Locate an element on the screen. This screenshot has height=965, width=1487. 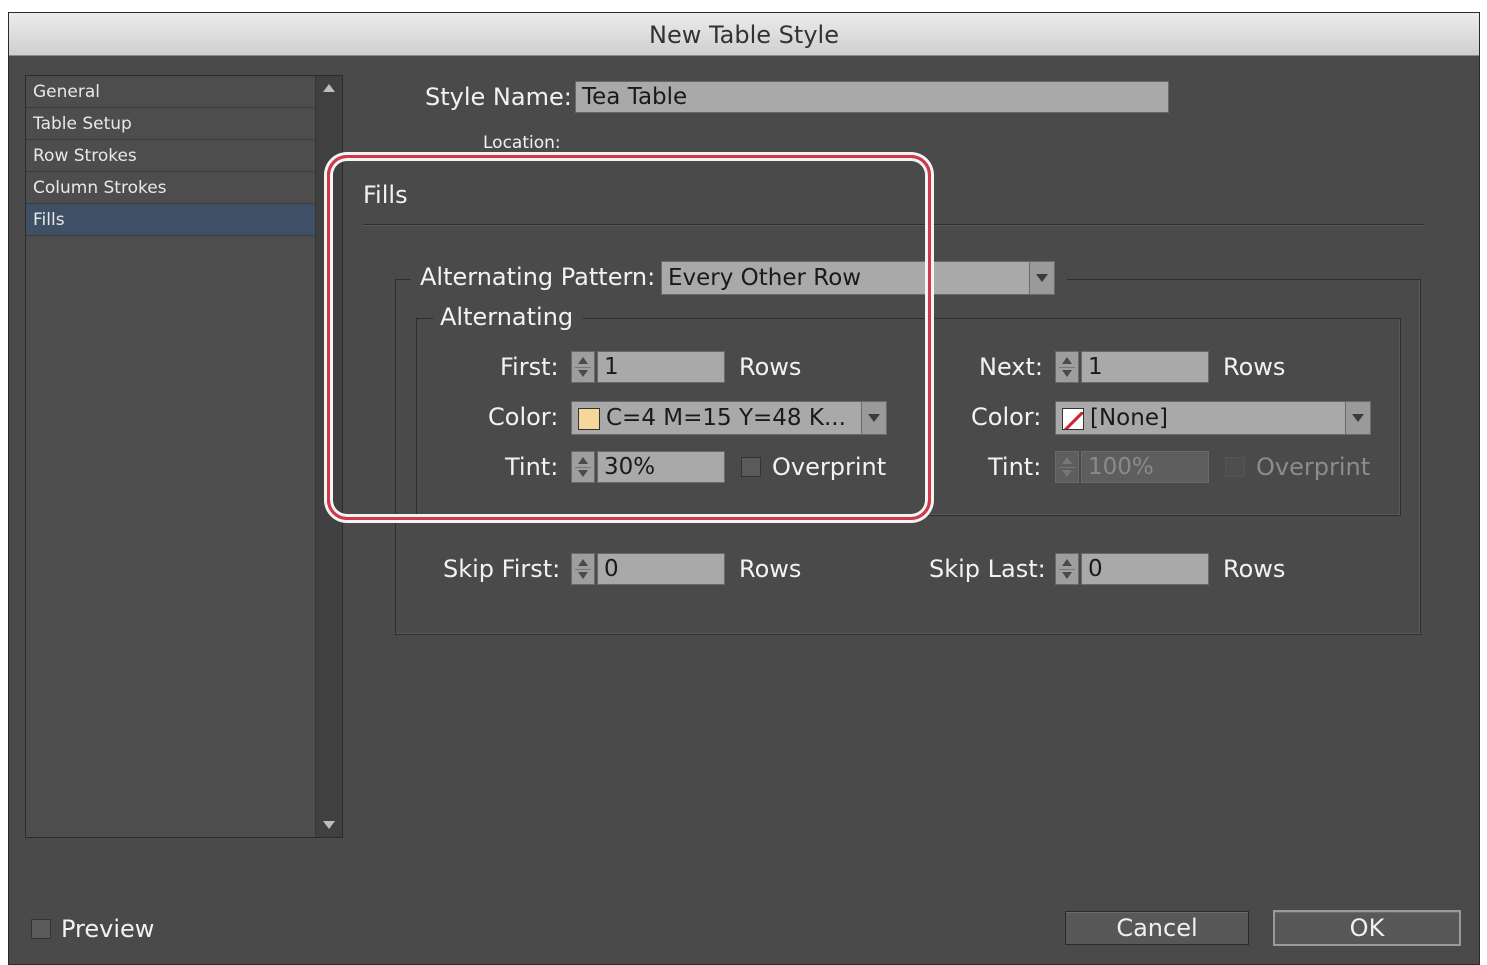
skip-first-unit: Rows is located at coordinates (770, 569).